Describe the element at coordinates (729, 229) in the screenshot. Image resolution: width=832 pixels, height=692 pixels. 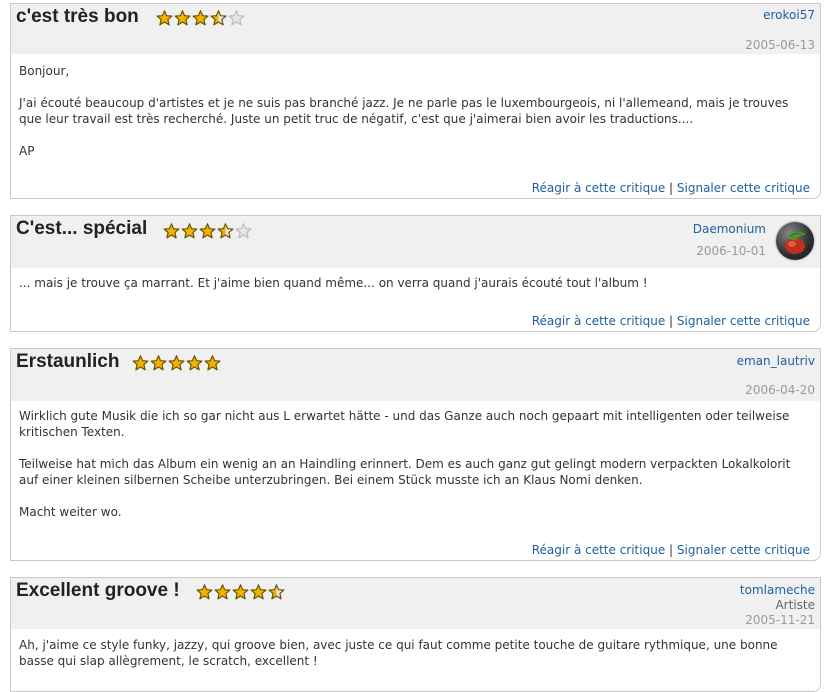
I see `author-link: Daemonium` at that location.